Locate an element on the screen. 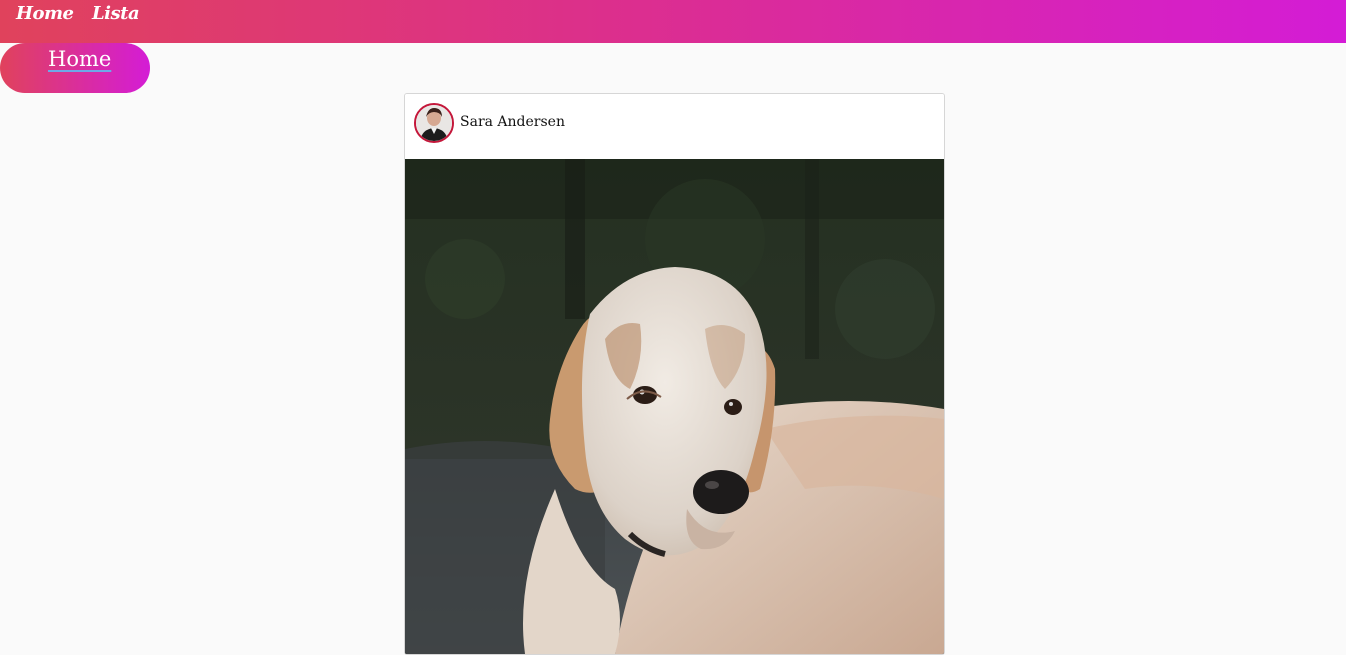  avatar is located at coordinates (434, 123).